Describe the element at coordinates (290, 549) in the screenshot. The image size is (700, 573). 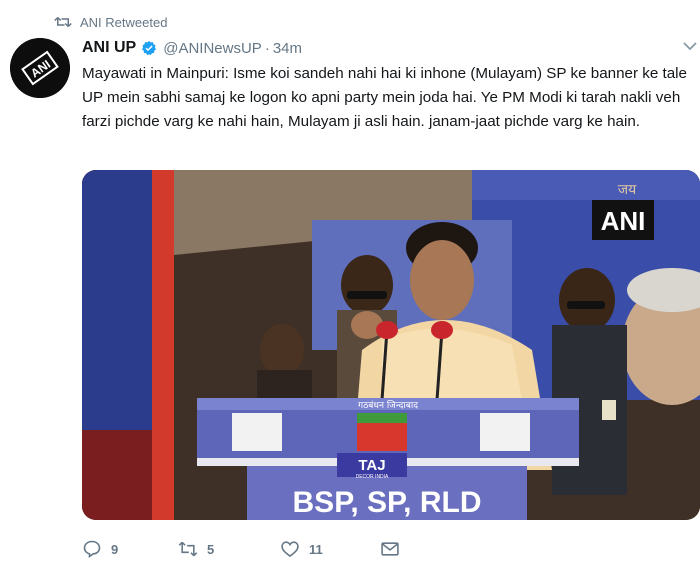
I see `heart-icon` at that location.